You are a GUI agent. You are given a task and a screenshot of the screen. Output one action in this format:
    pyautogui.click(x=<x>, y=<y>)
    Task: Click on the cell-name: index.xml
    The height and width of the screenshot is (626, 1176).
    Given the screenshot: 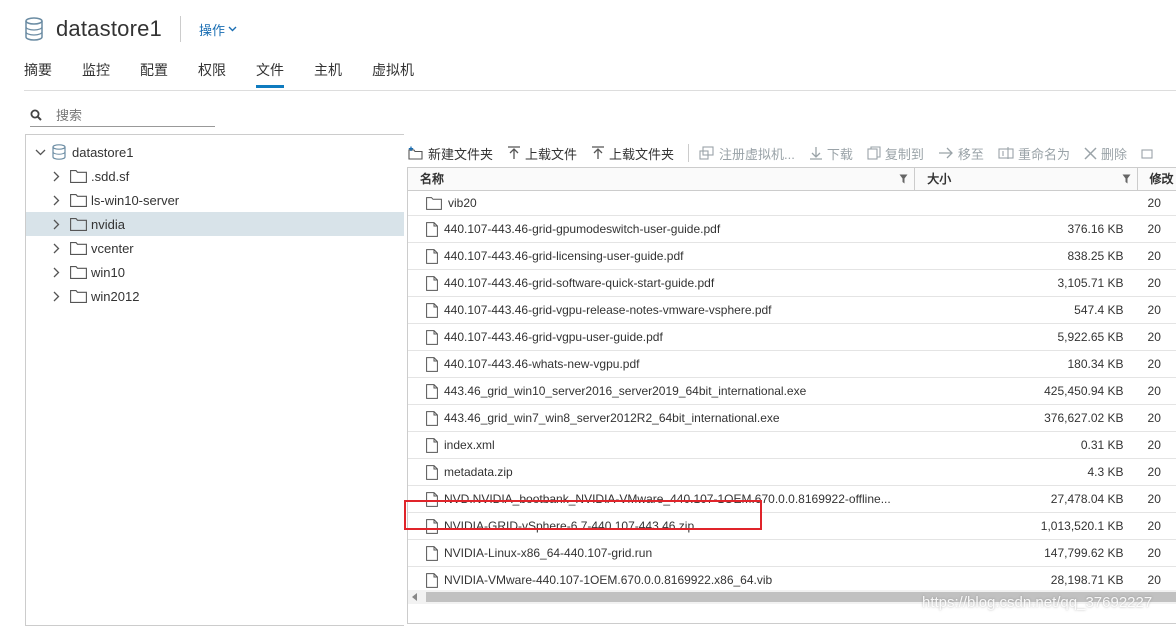 What is the action you would take?
    pyautogui.click(x=661, y=445)
    